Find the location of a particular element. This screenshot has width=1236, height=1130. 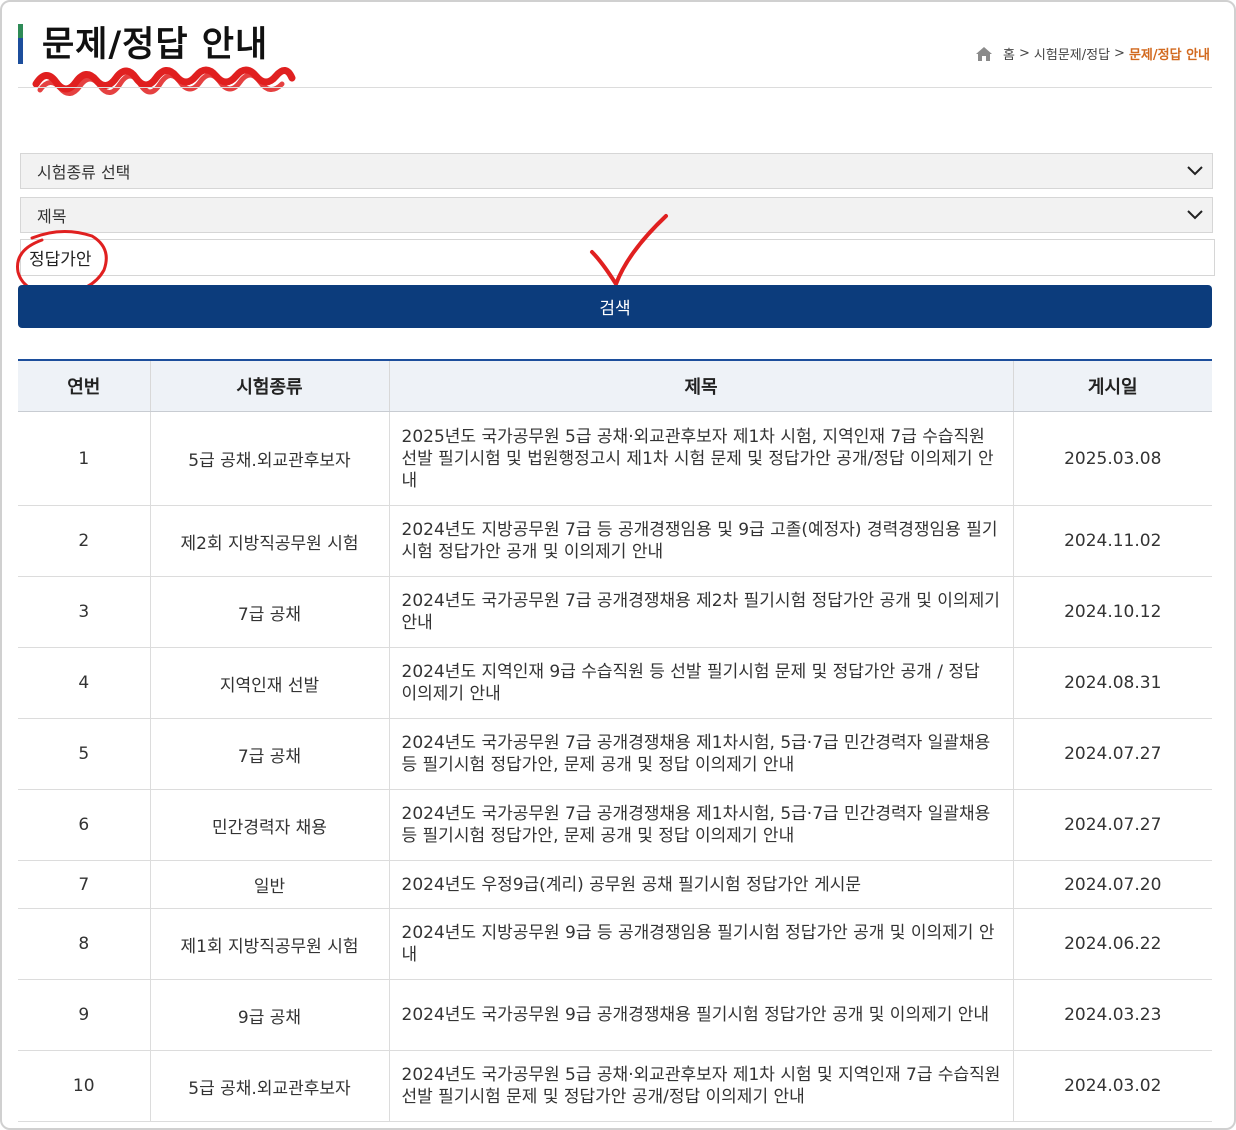

row-exam-type: 제2회 지방직공무원 시험 is located at coordinates (270, 541).